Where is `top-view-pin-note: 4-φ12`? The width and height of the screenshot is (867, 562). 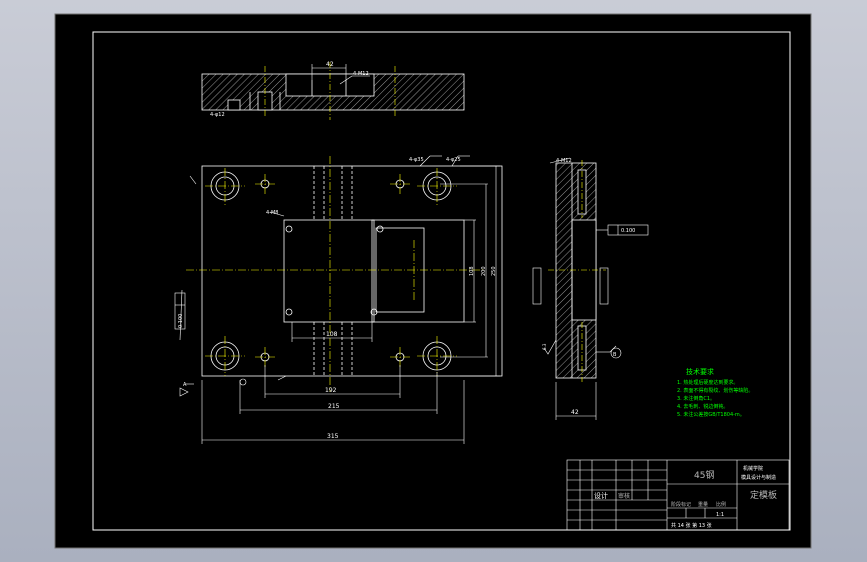 top-view-pin-note: 4-φ12 is located at coordinates (217, 115).